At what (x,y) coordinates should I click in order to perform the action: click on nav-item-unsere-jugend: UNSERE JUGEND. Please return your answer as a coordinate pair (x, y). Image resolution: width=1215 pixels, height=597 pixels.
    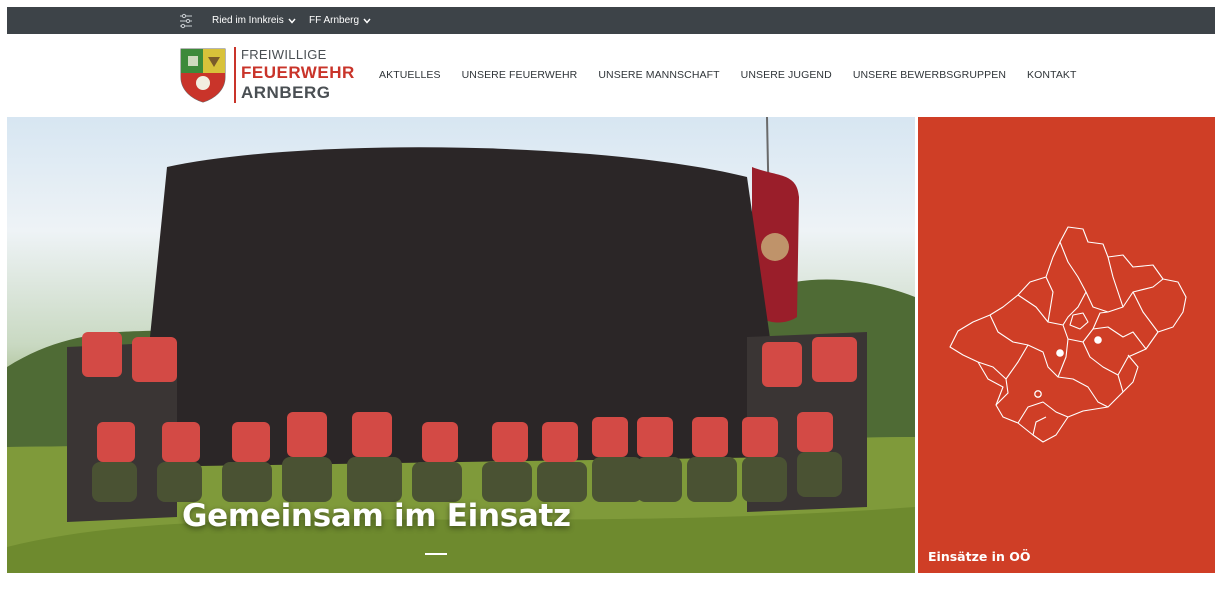
    Looking at the image, I should click on (786, 75).